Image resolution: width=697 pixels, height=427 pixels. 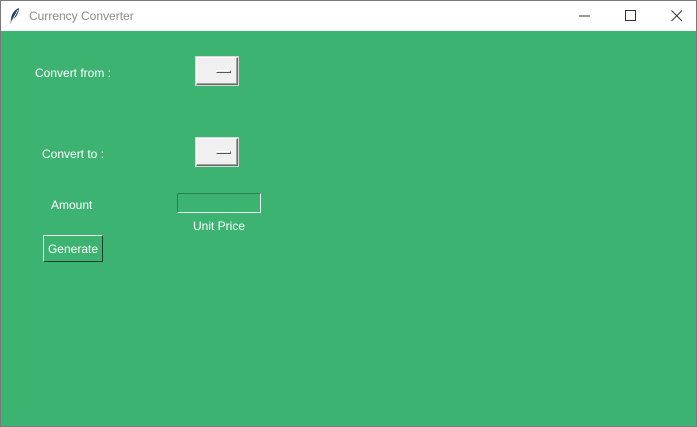 I want to click on minimize-icon, so click(x=584, y=16).